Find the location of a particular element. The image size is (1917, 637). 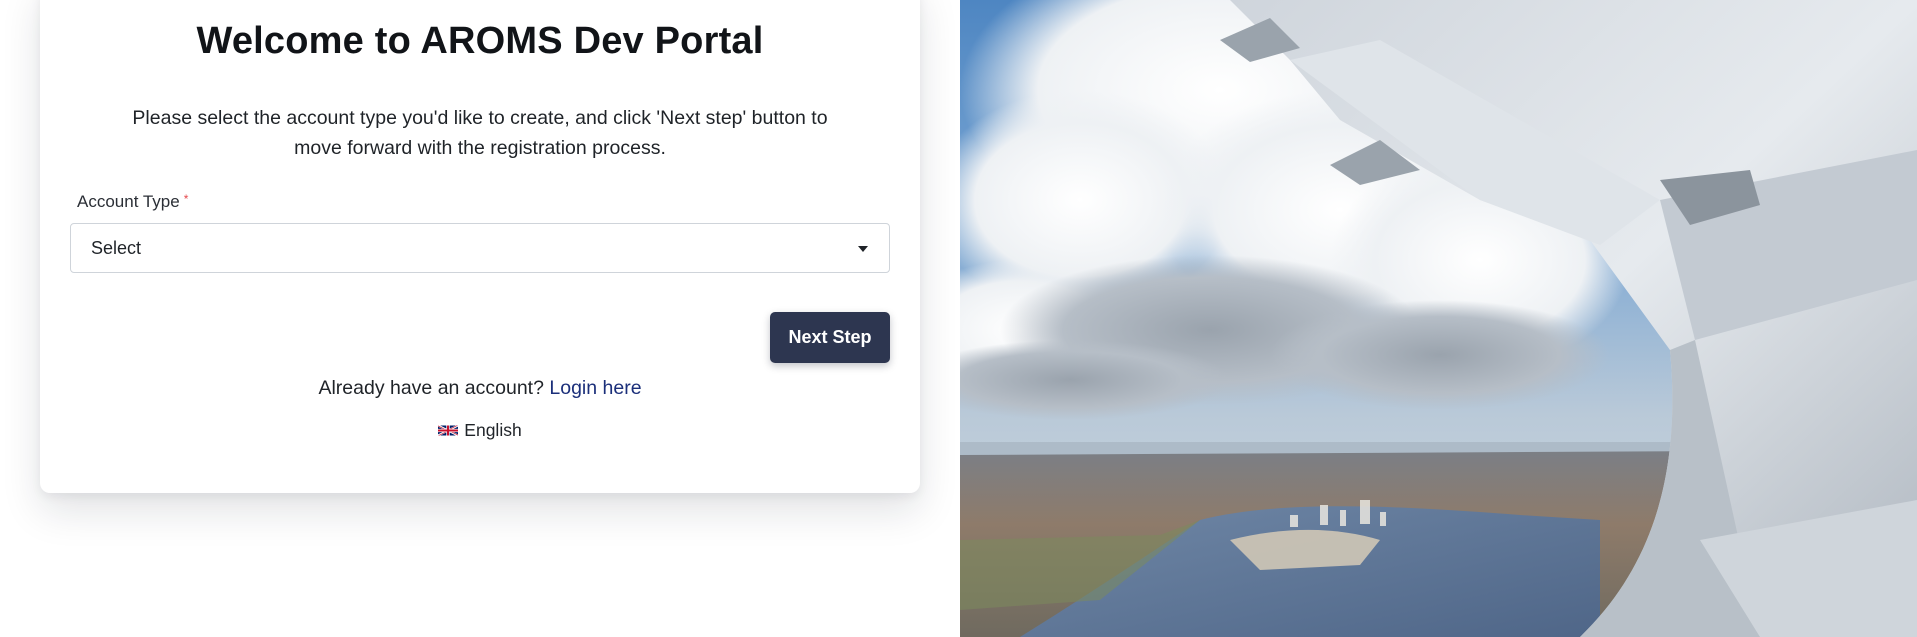

required-marker: * is located at coordinates (186, 199).